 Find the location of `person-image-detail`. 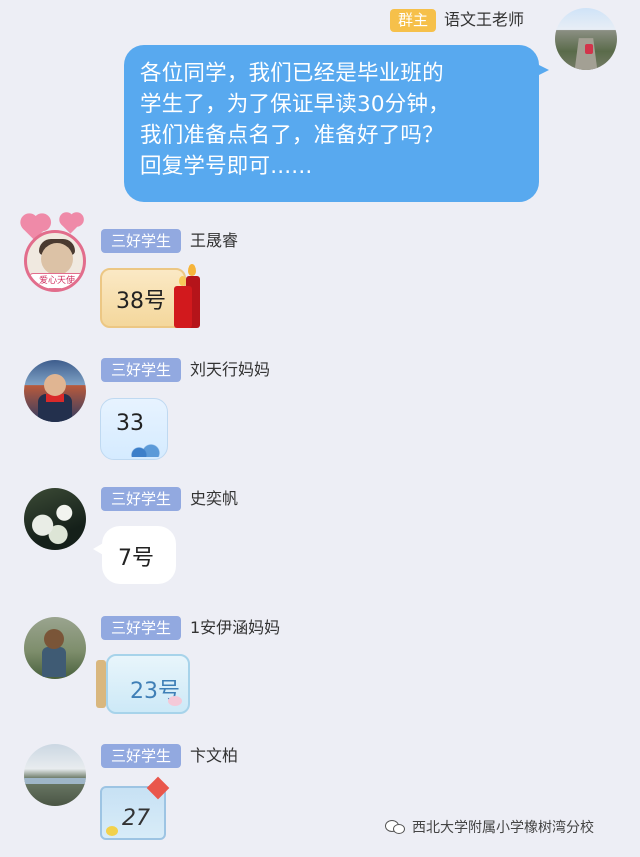

person-image-detail is located at coordinates (589, 49).